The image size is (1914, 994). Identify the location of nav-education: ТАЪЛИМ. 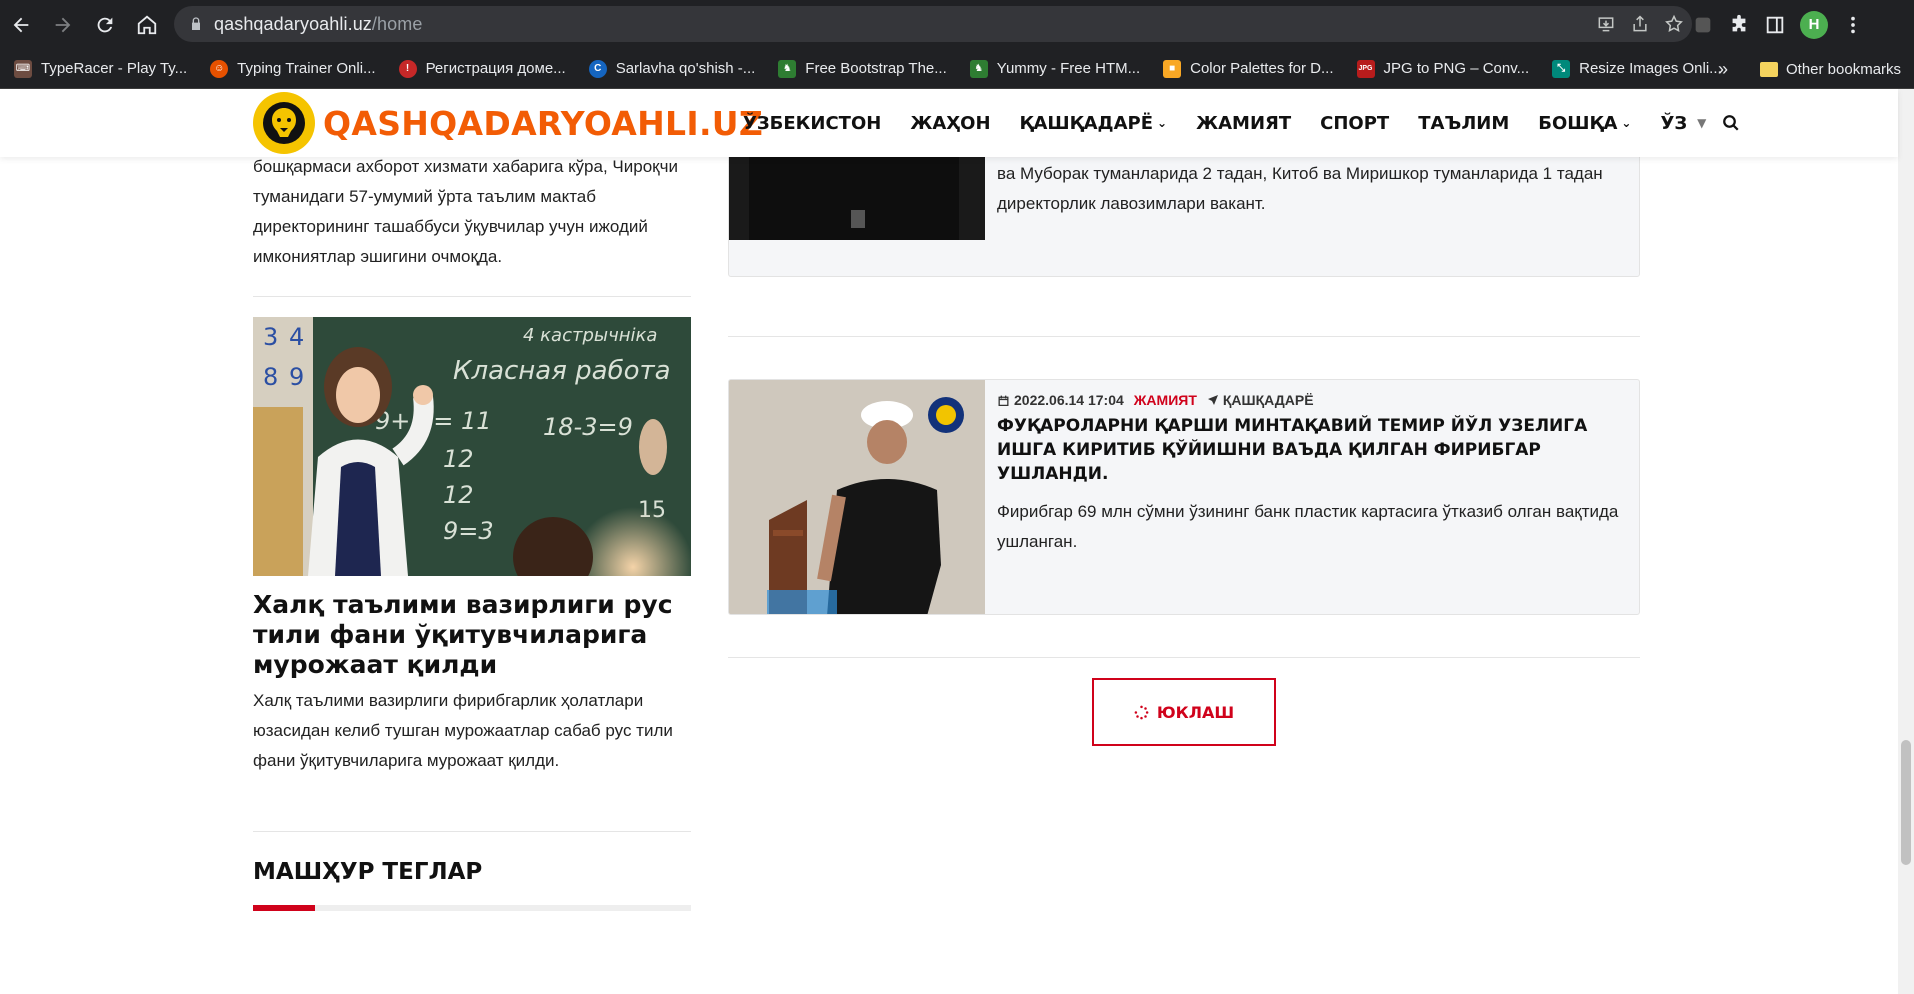
(1463, 123).